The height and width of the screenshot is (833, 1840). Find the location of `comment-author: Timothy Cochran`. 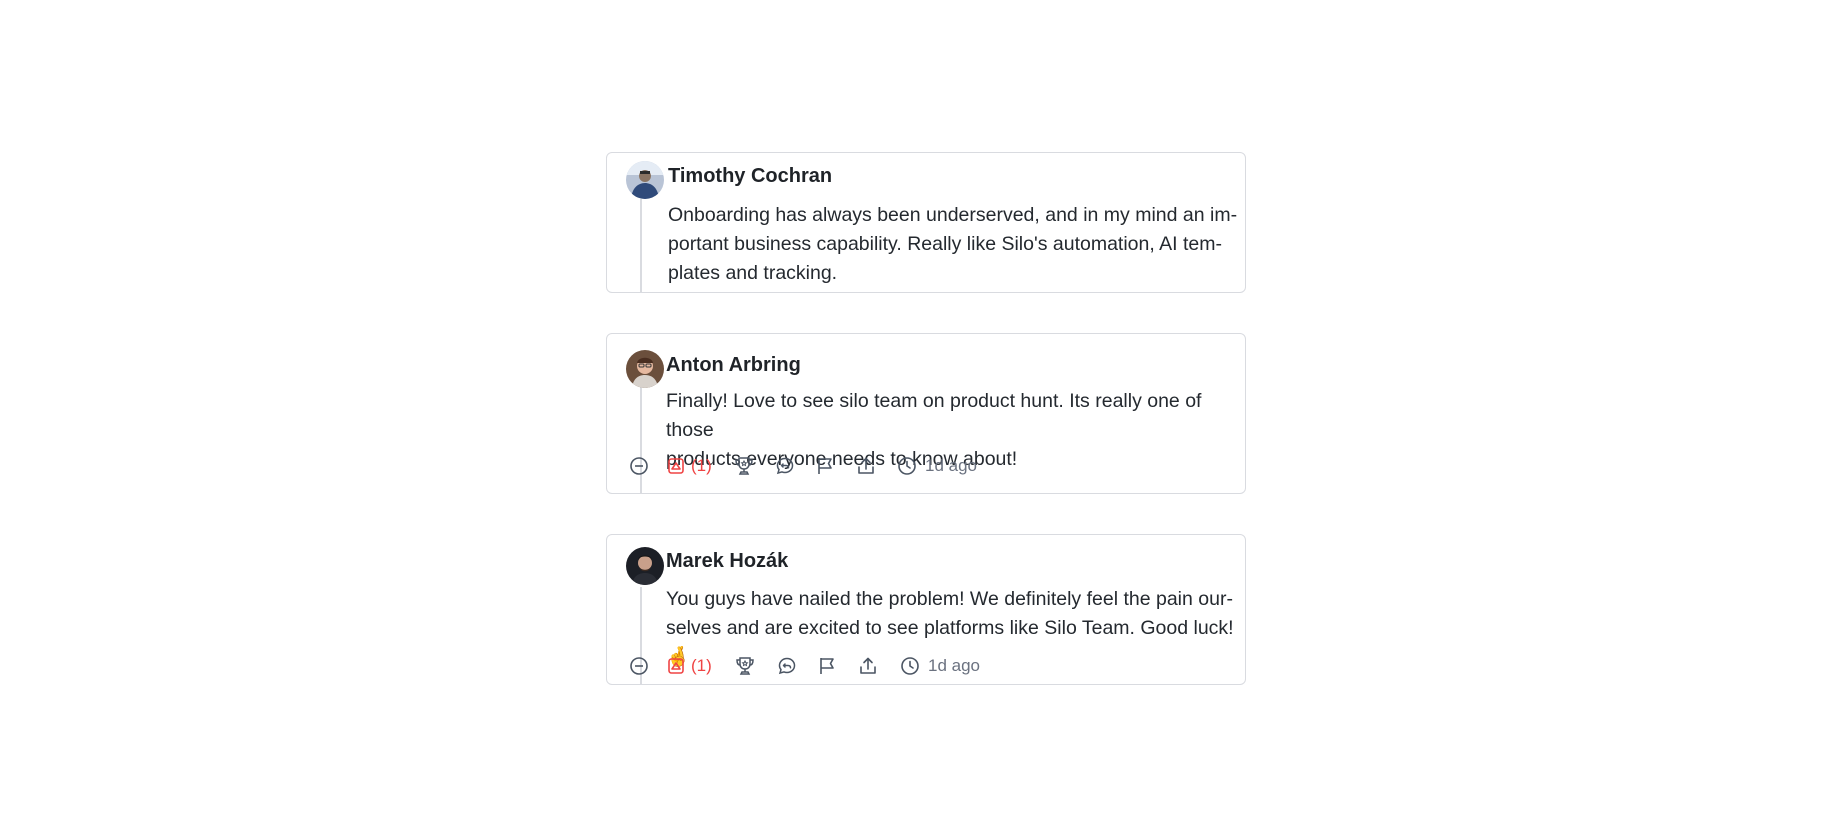

comment-author: Timothy Cochran is located at coordinates (750, 176).